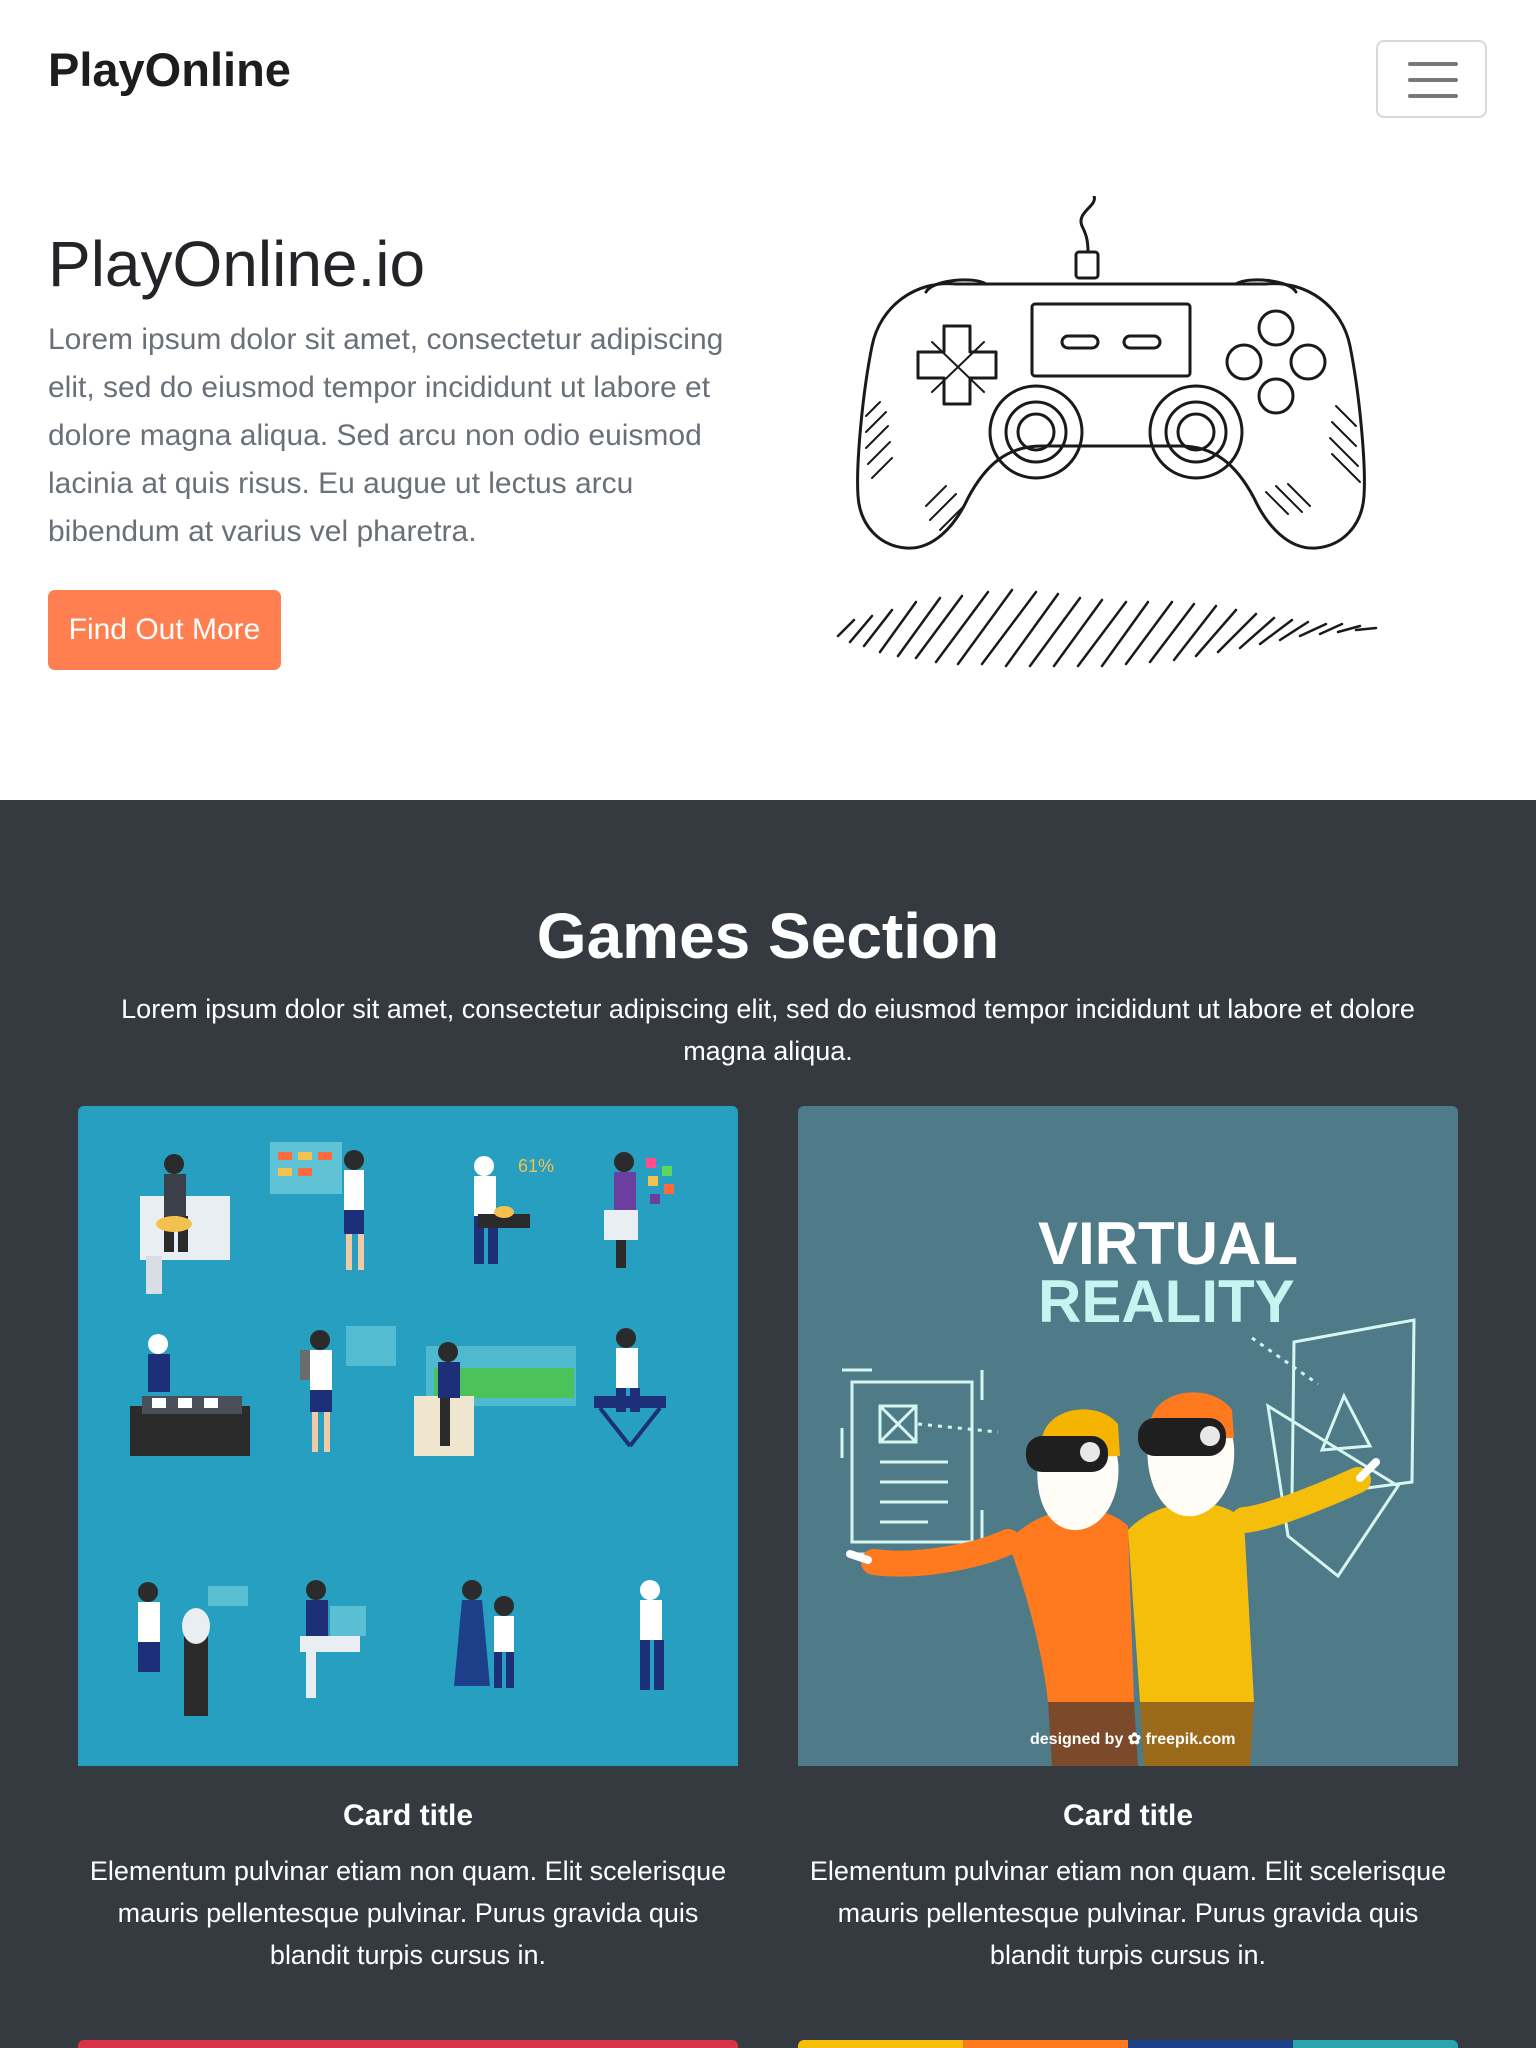  Describe the element at coordinates (536, 1166) in the screenshot. I see `svg-text: 61%` at that location.